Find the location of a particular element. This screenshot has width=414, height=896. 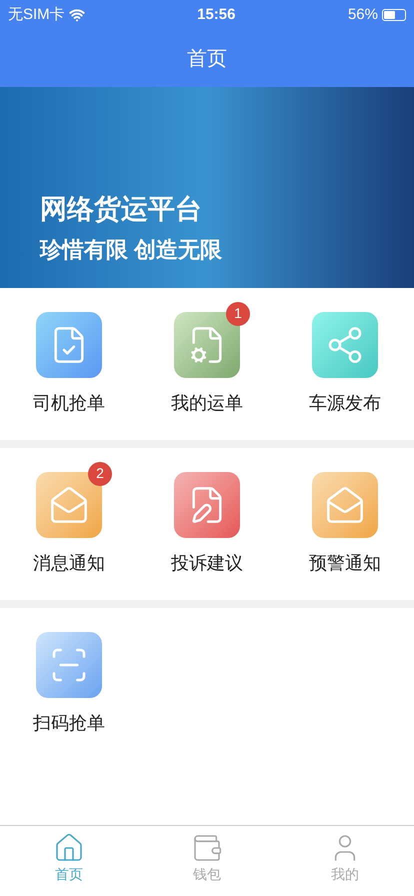

menu-tile: 投诉建议 is located at coordinates (207, 524).